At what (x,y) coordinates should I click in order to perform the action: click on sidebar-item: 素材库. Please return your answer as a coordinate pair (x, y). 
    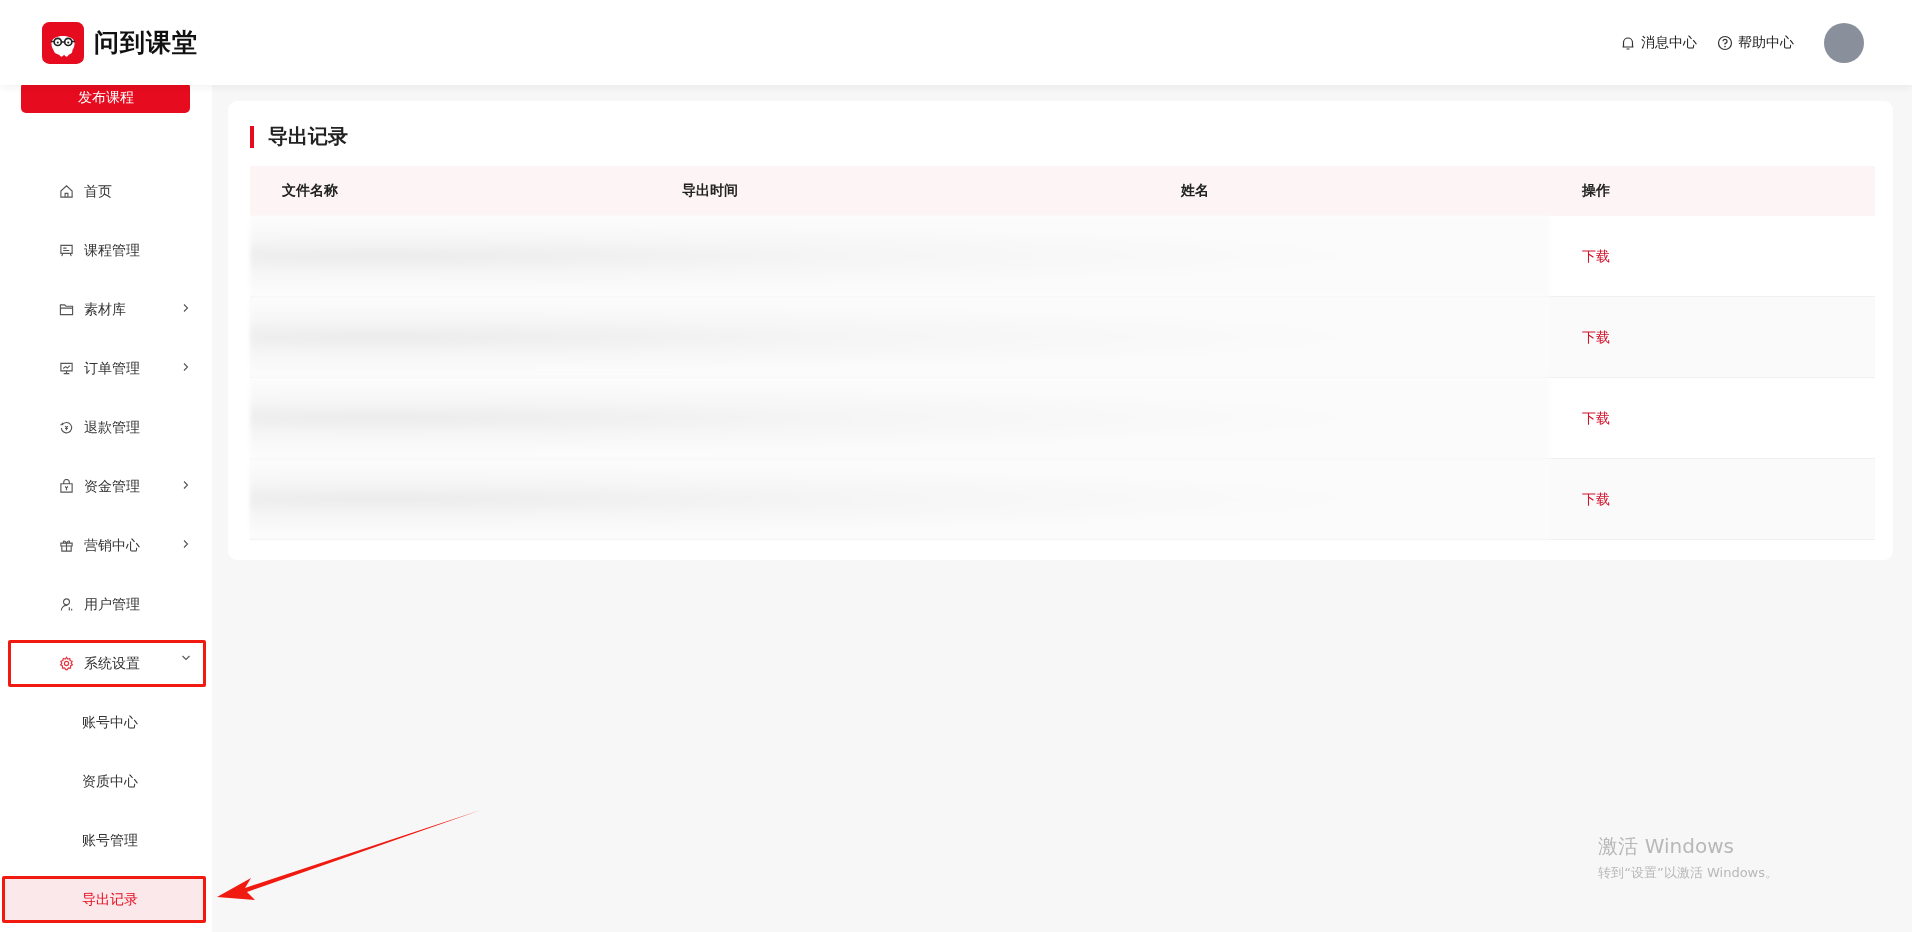
    Looking at the image, I should click on (107, 309).